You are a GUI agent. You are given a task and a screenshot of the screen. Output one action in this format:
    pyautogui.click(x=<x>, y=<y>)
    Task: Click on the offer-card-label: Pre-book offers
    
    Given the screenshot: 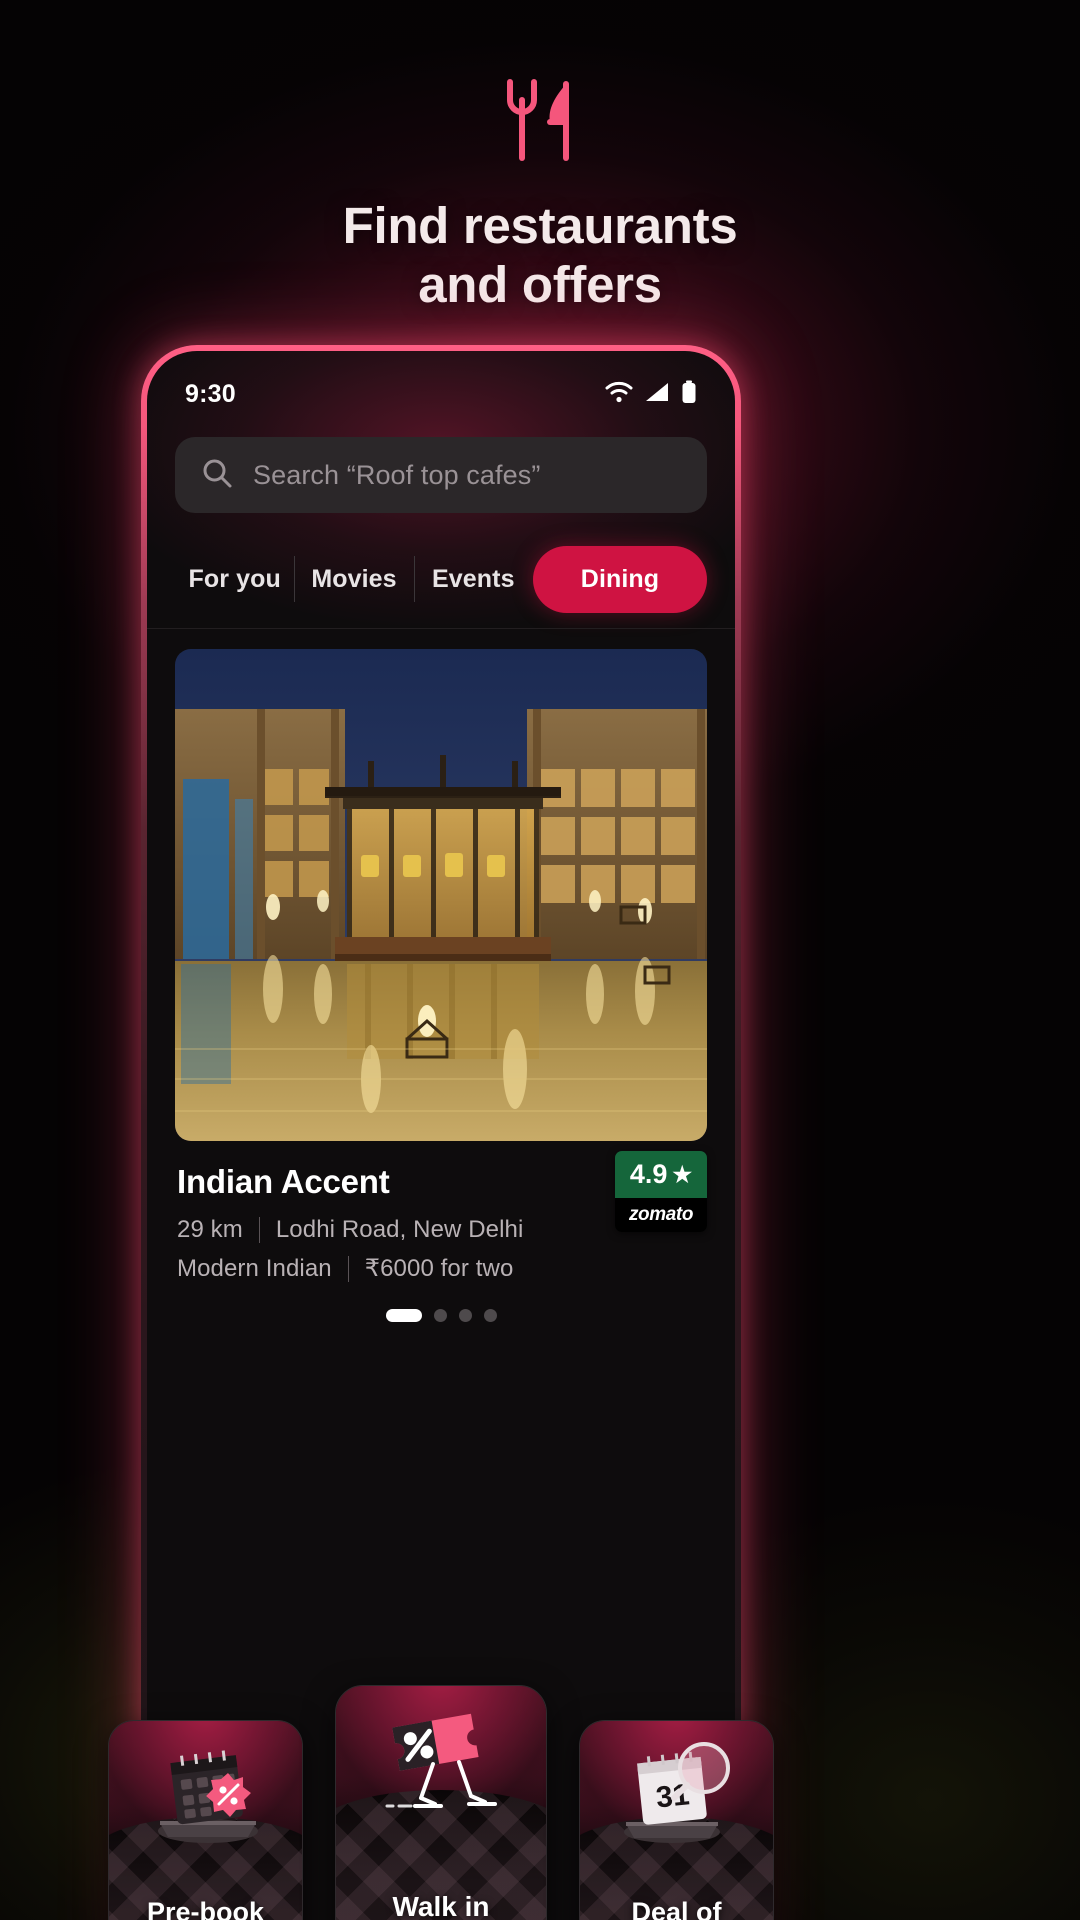 What is the action you would take?
    pyautogui.click(x=205, y=1908)
    